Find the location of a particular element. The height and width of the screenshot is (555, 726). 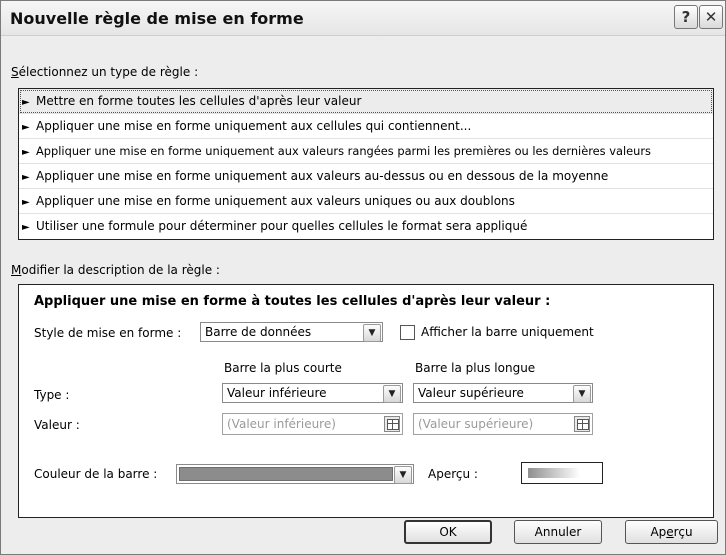

help-button: ? is located at coordinates (686, 17).